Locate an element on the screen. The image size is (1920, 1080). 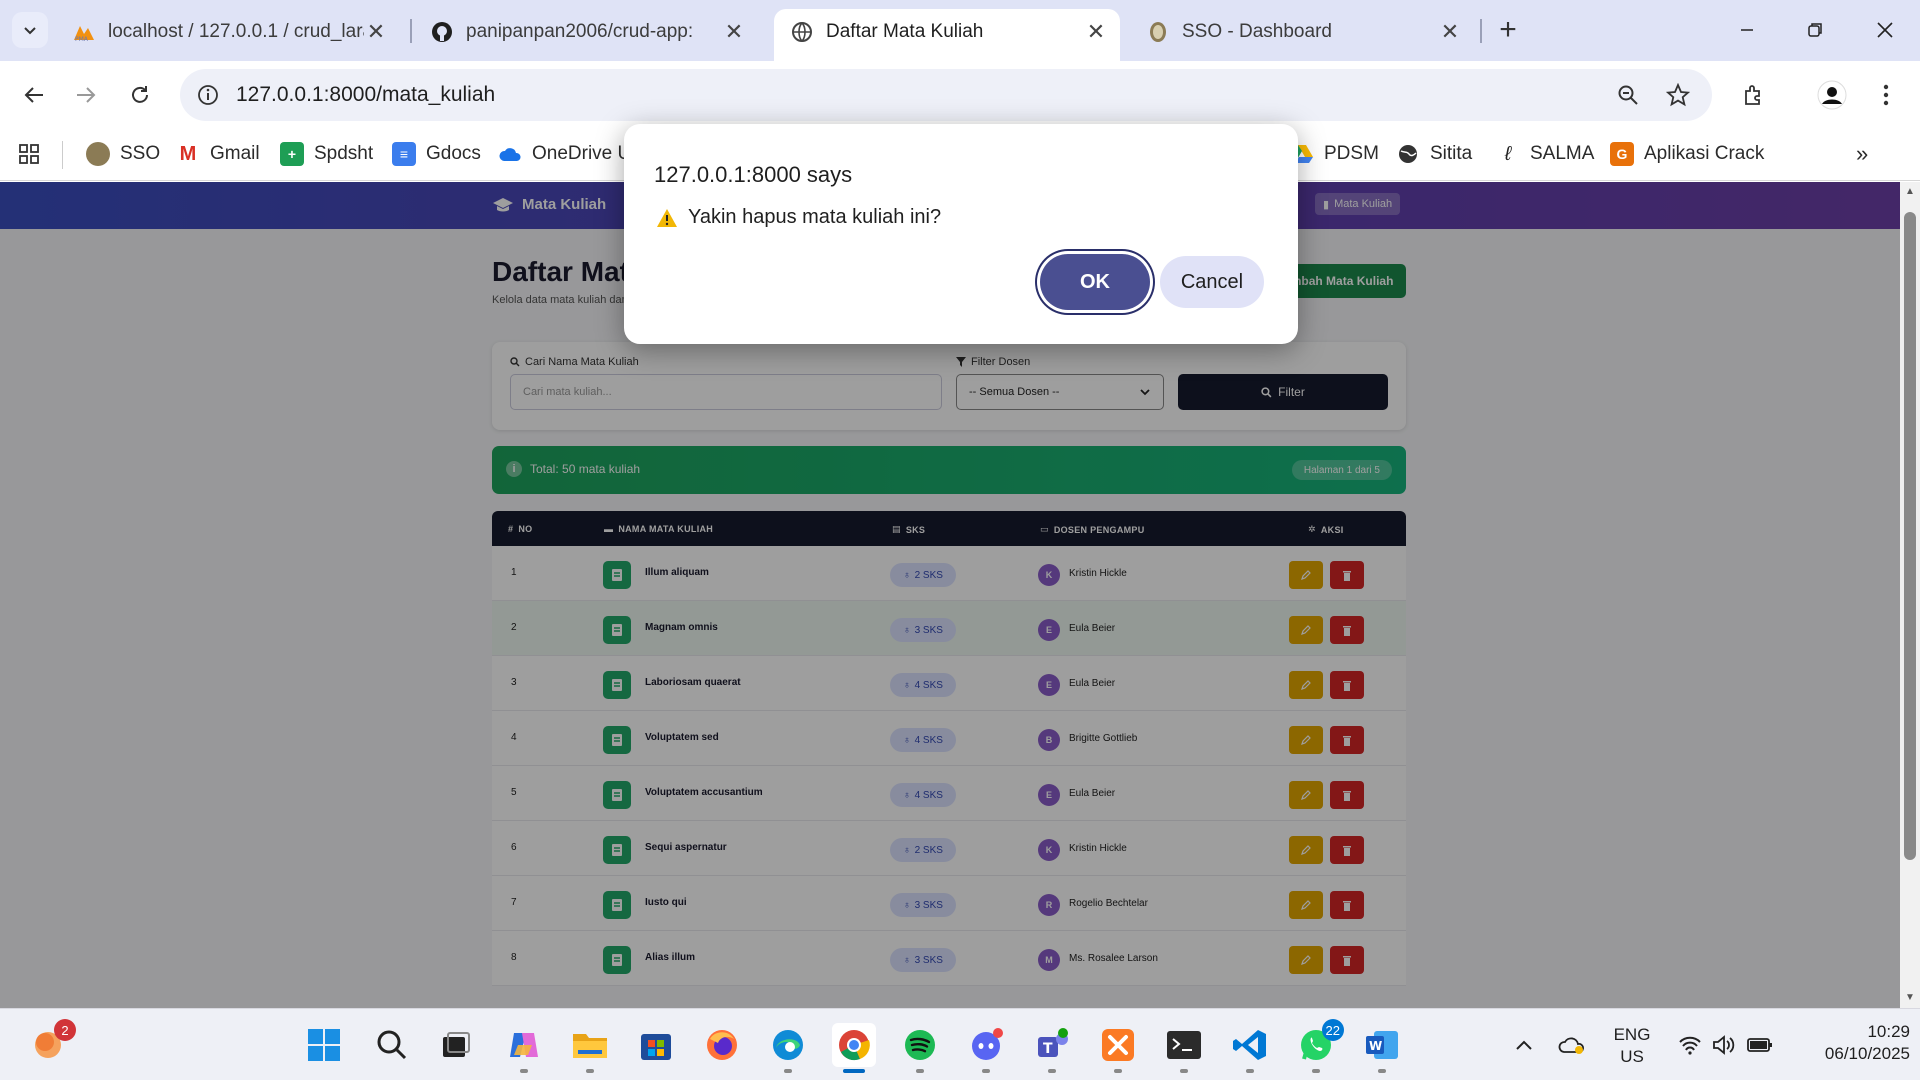
arrow-right-icon is located at coordinates (86, 95).